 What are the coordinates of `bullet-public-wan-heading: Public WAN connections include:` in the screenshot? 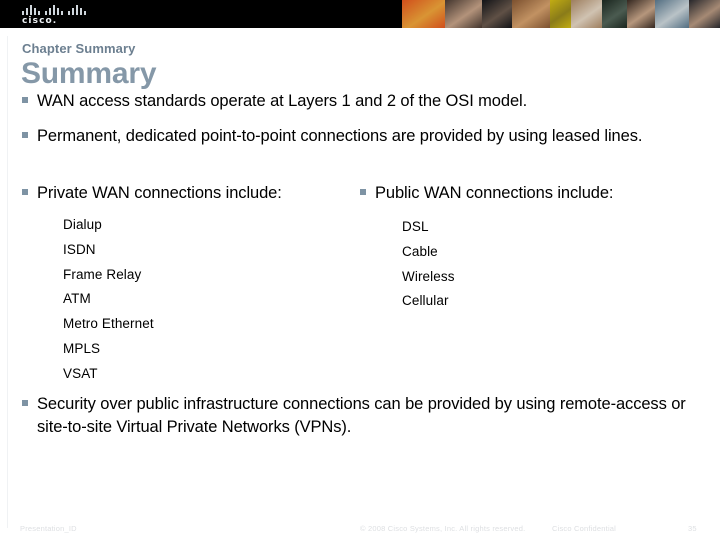 It's located at (530, 193).